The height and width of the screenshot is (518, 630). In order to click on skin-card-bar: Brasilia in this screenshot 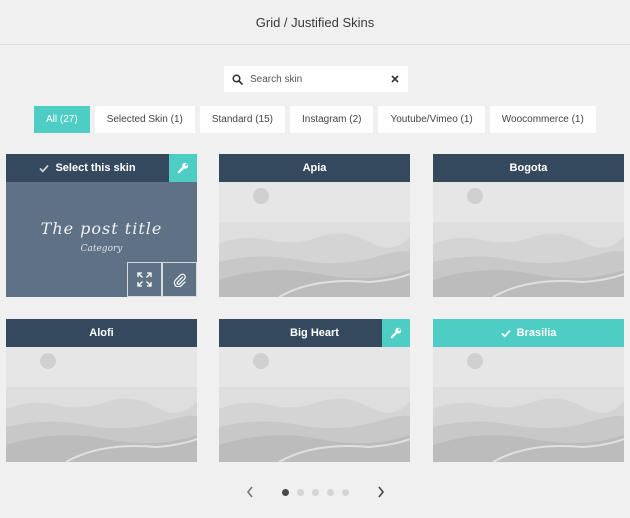, I will do `click(528, 333)`.